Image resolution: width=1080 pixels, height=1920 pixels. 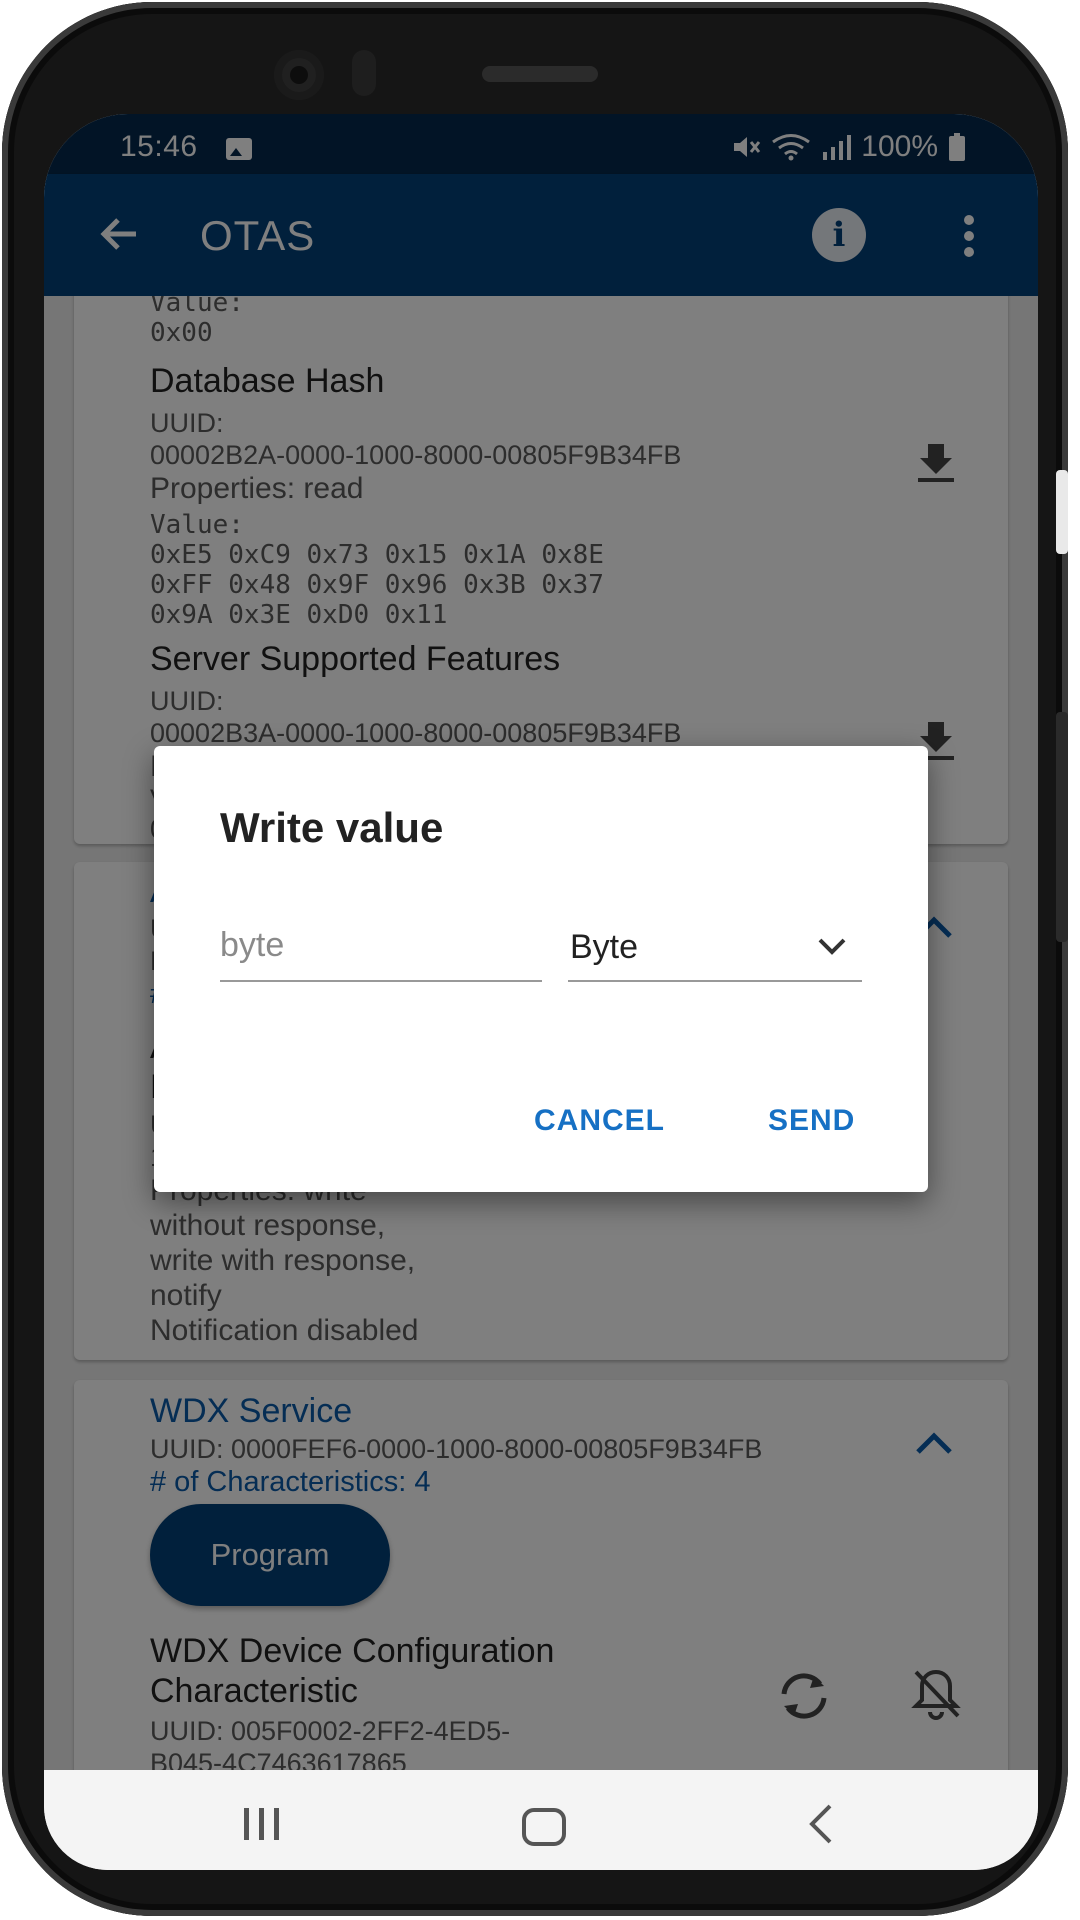 I want to click on side-button, so click(x=1062, y=512).